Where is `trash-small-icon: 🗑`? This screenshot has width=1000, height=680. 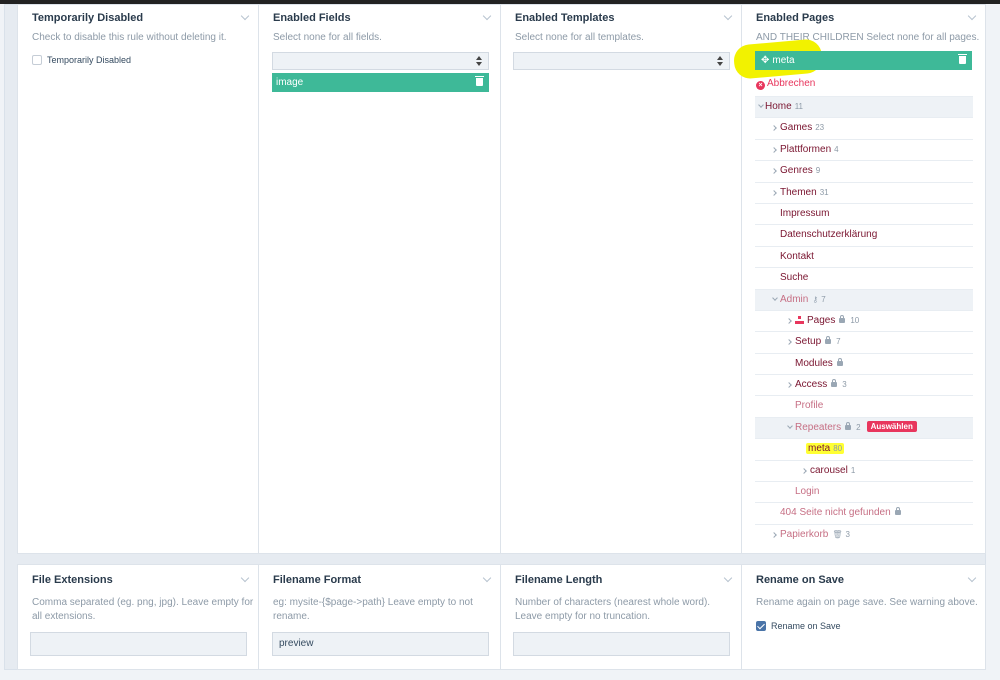 trash-small-icon: 🗑 is located at coordinates (837, 534).